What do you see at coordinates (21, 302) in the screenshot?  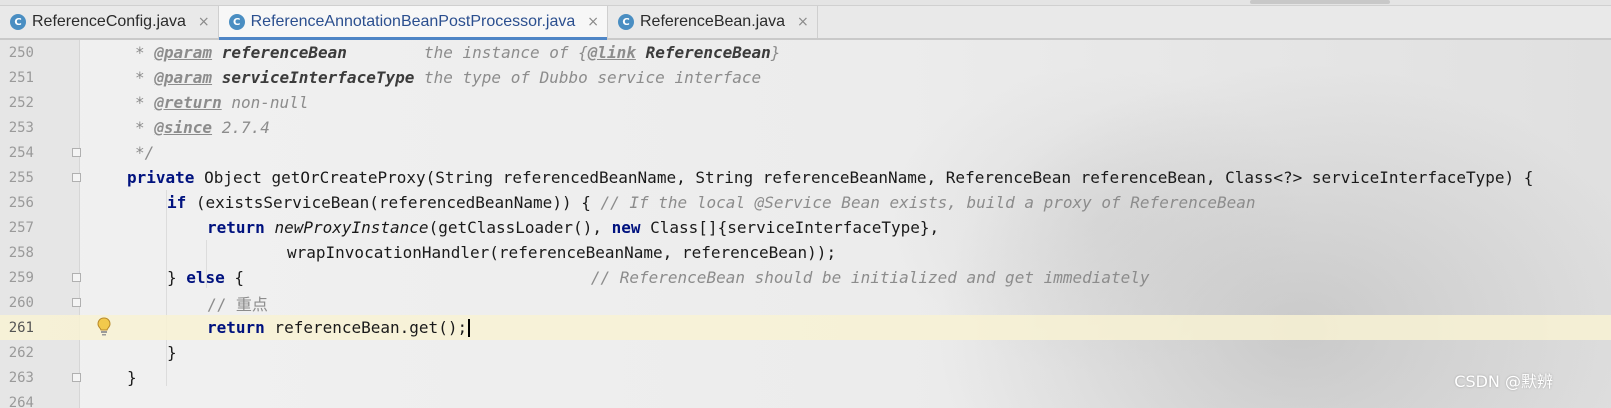 I see `line-number: 260` at bounding box center [21, 302].